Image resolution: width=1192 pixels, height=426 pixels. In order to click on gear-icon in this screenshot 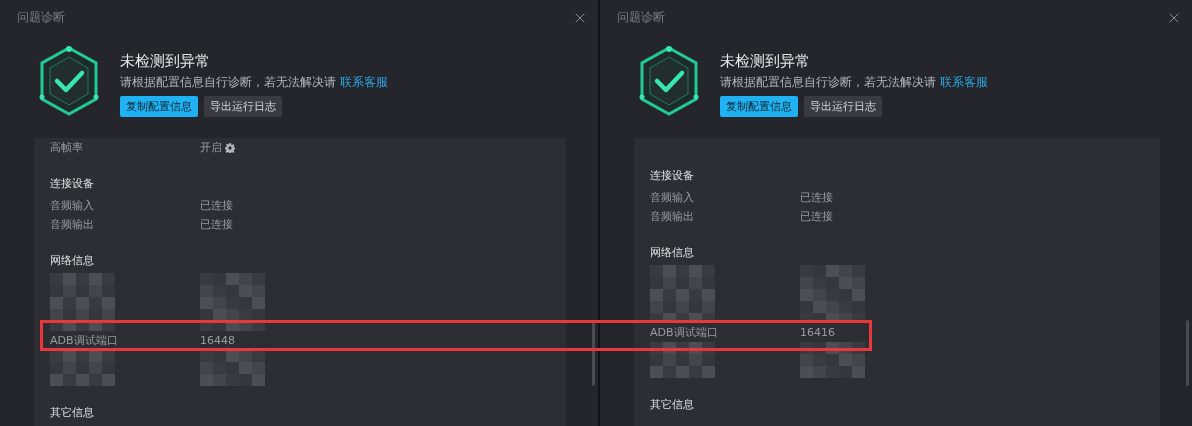, I will do `click(230, 147)`.